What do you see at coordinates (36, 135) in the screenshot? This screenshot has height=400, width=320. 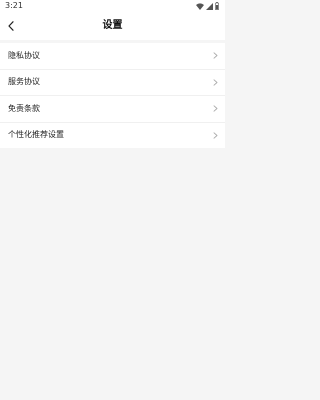 I see `menu-item-label: 个性化推荐设置` at bounding box center [36, 135].